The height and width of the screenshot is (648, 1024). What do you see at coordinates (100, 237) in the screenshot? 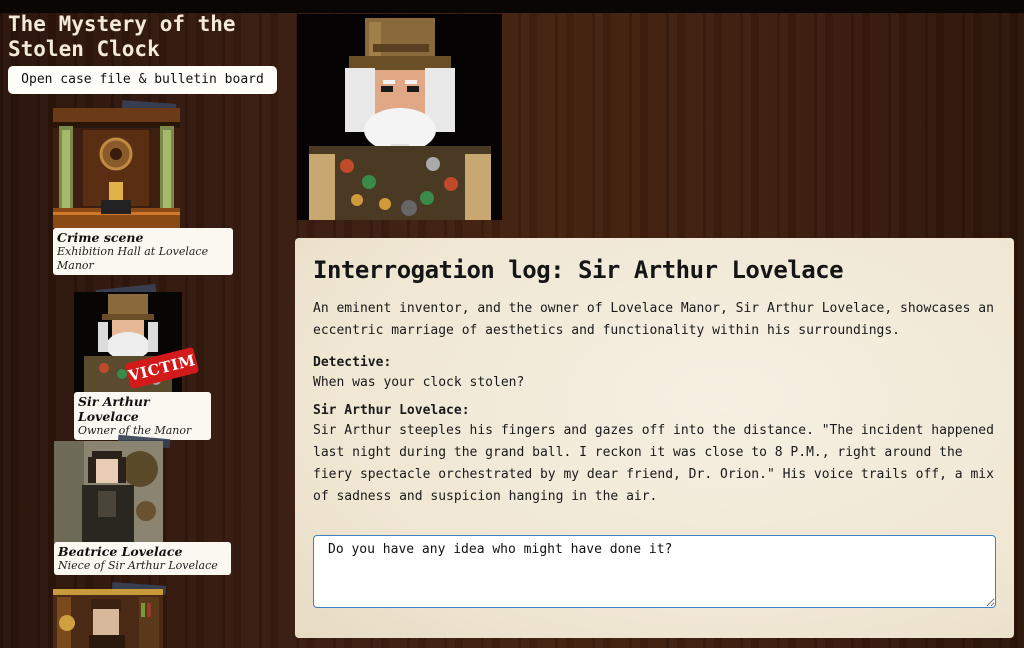
I see `card-name: Crime scene` at bounding box center [100, 237].